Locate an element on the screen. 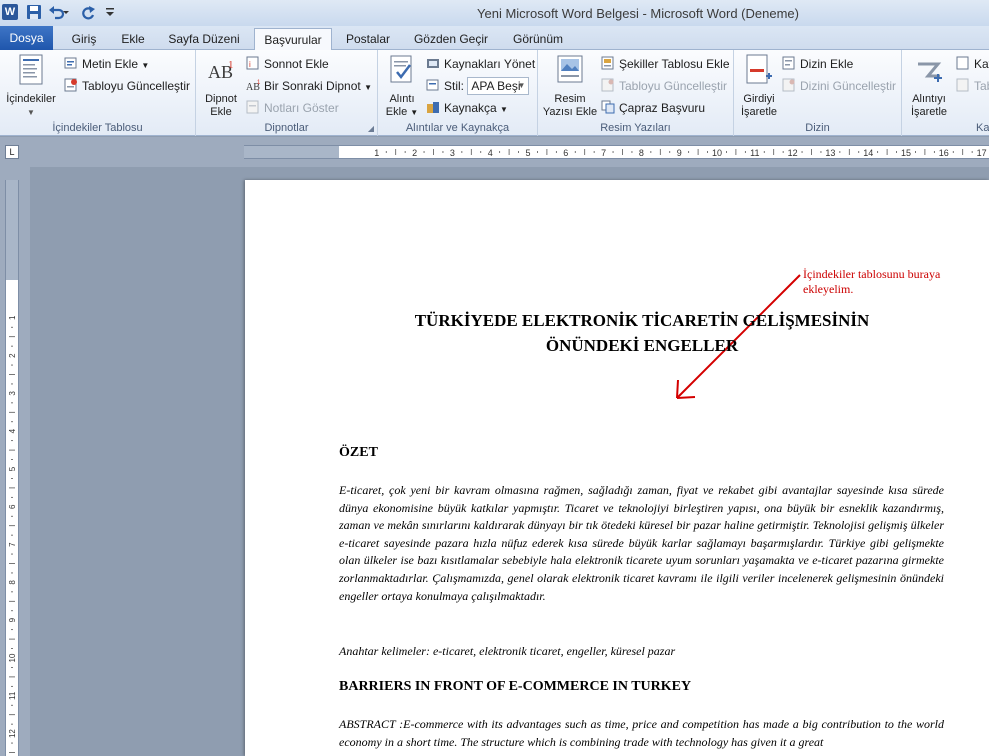  update-authorities-table-icon is located at coordinates (962, 85).